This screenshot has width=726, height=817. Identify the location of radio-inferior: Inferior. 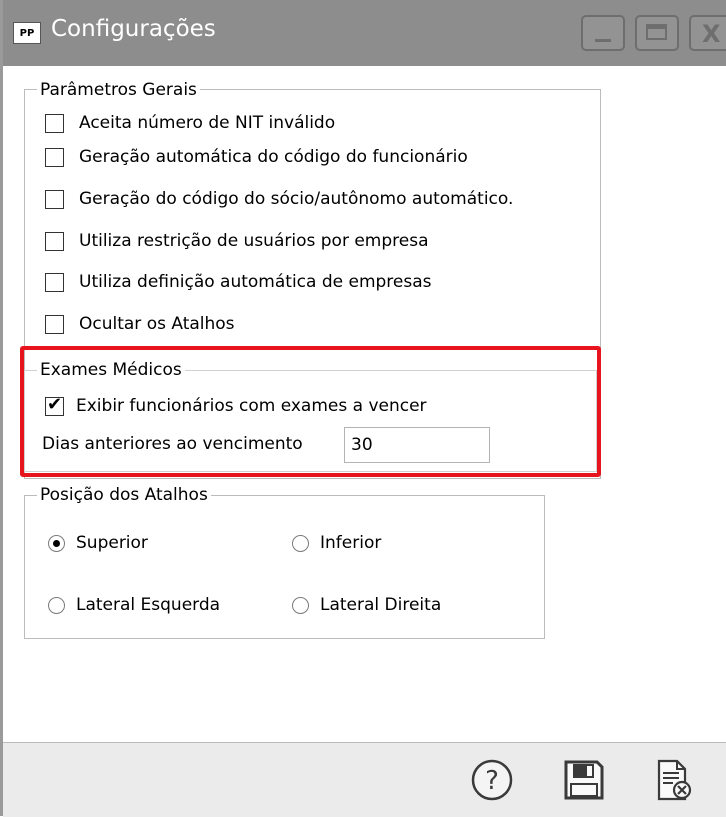
(336, 543).